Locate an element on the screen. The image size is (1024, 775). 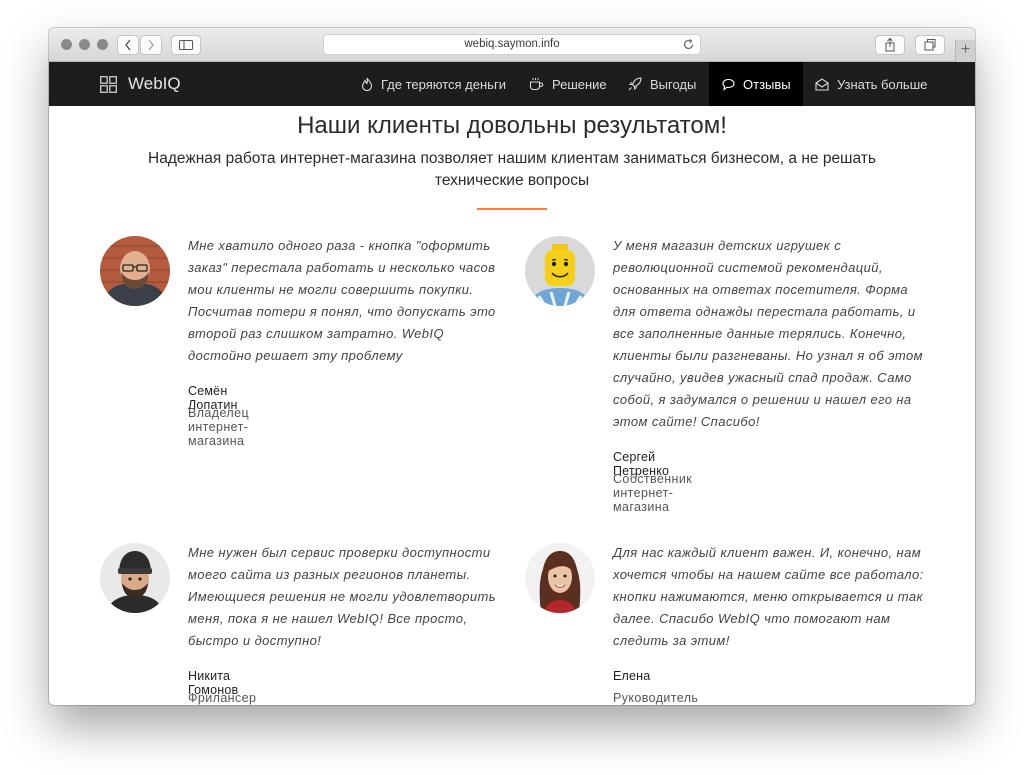
address-bar: webiq.saymon.info is located at coordinates (512, 44).